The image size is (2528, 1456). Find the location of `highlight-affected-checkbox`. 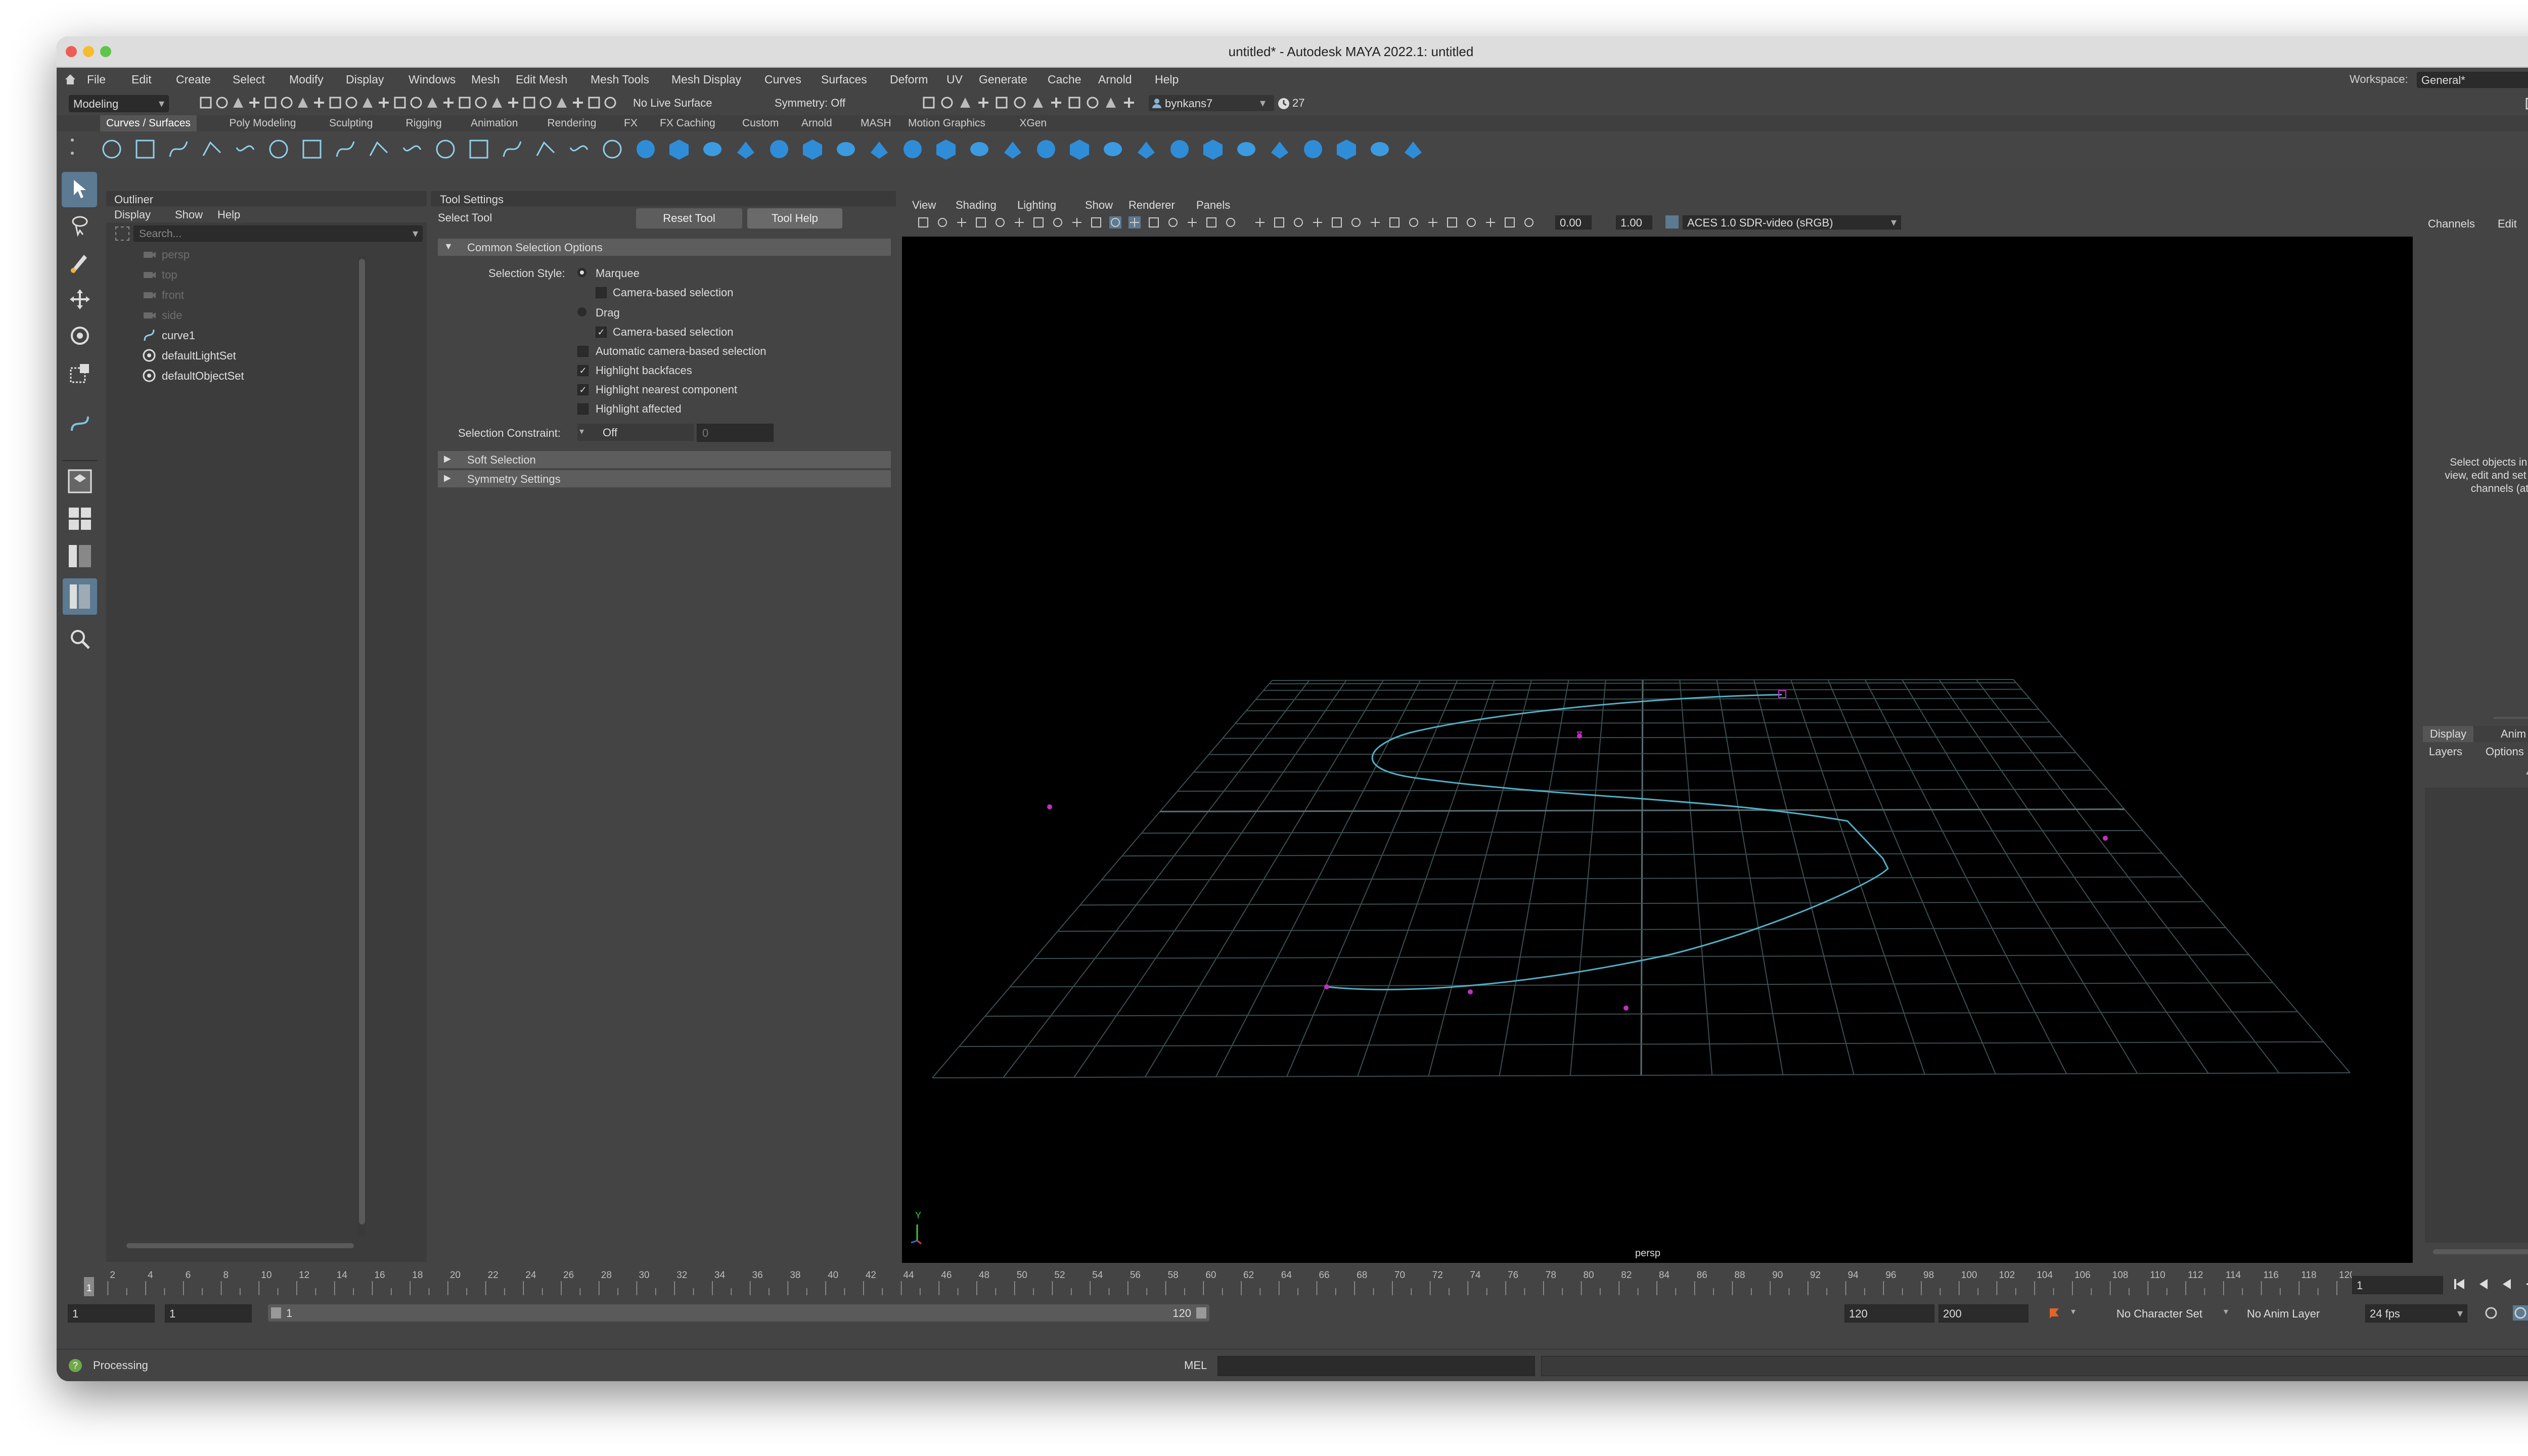

highlight-affected-checkbox is located at coordinates (583, 409).